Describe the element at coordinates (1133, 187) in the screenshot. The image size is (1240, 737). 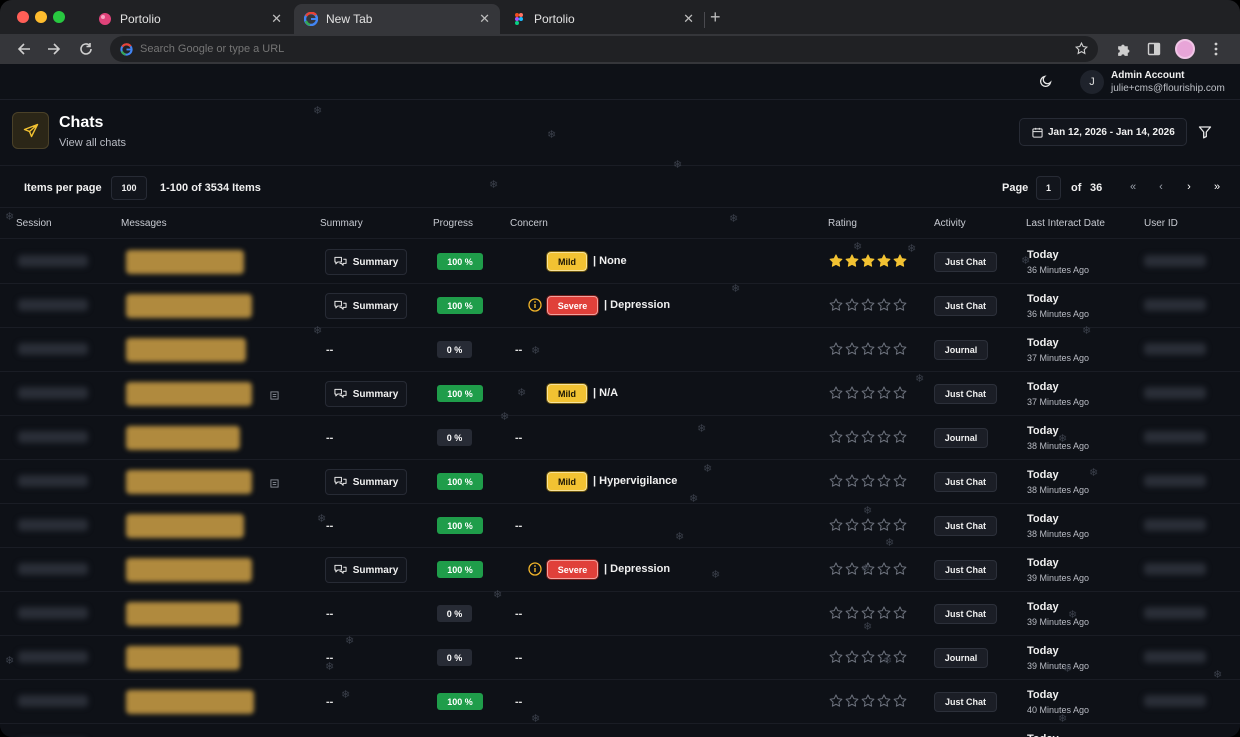
I see `first-page-button: «` at that location.